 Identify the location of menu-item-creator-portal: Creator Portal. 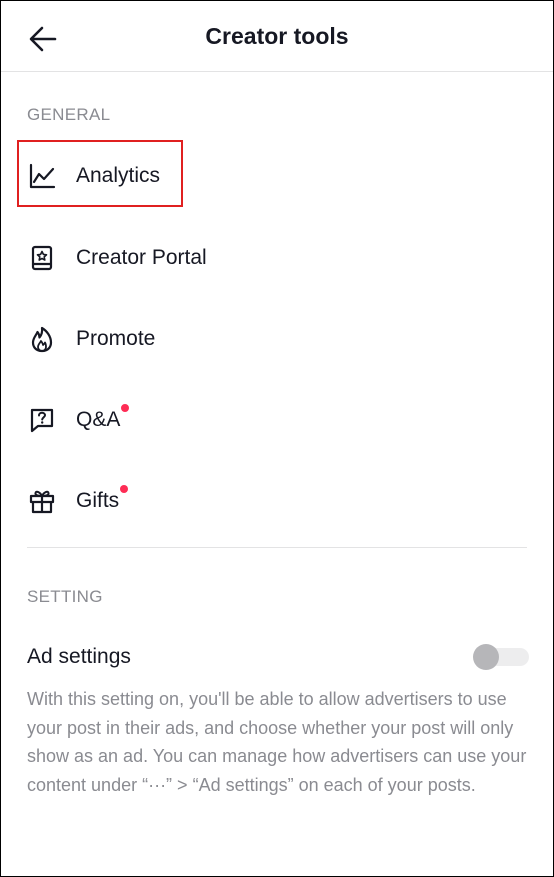
(117, 258).